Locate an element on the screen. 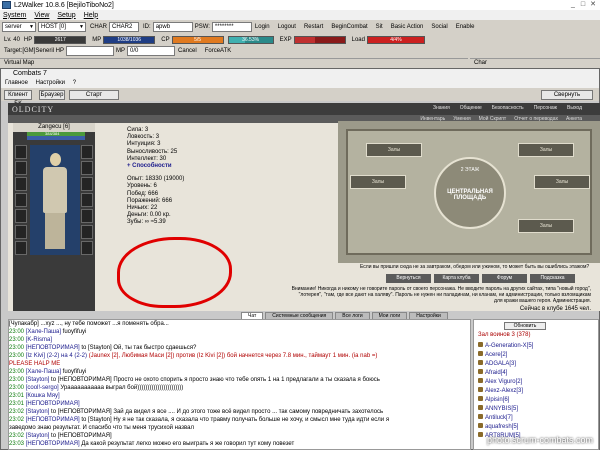 The width and height of the screenshot is (600, 450). social-select: Social is located at coordinates (439, 27).